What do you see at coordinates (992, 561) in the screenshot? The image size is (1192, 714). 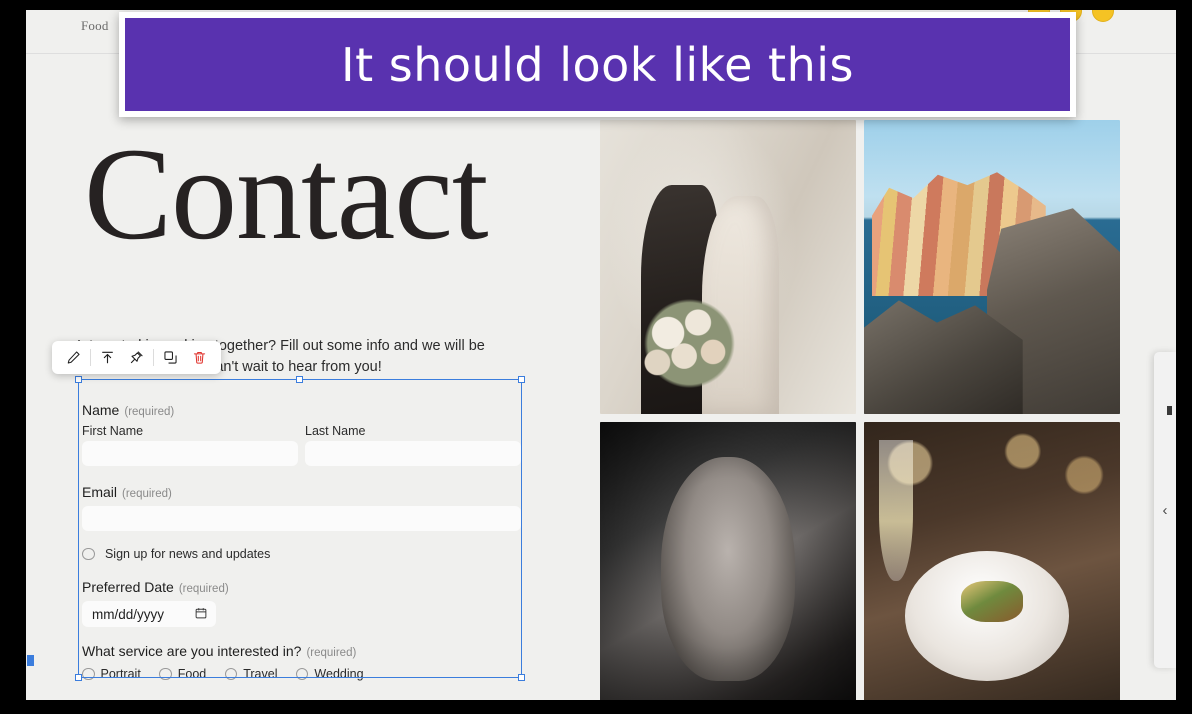 I see `photo-restaurant-dish` at bounding box center [992, 561].